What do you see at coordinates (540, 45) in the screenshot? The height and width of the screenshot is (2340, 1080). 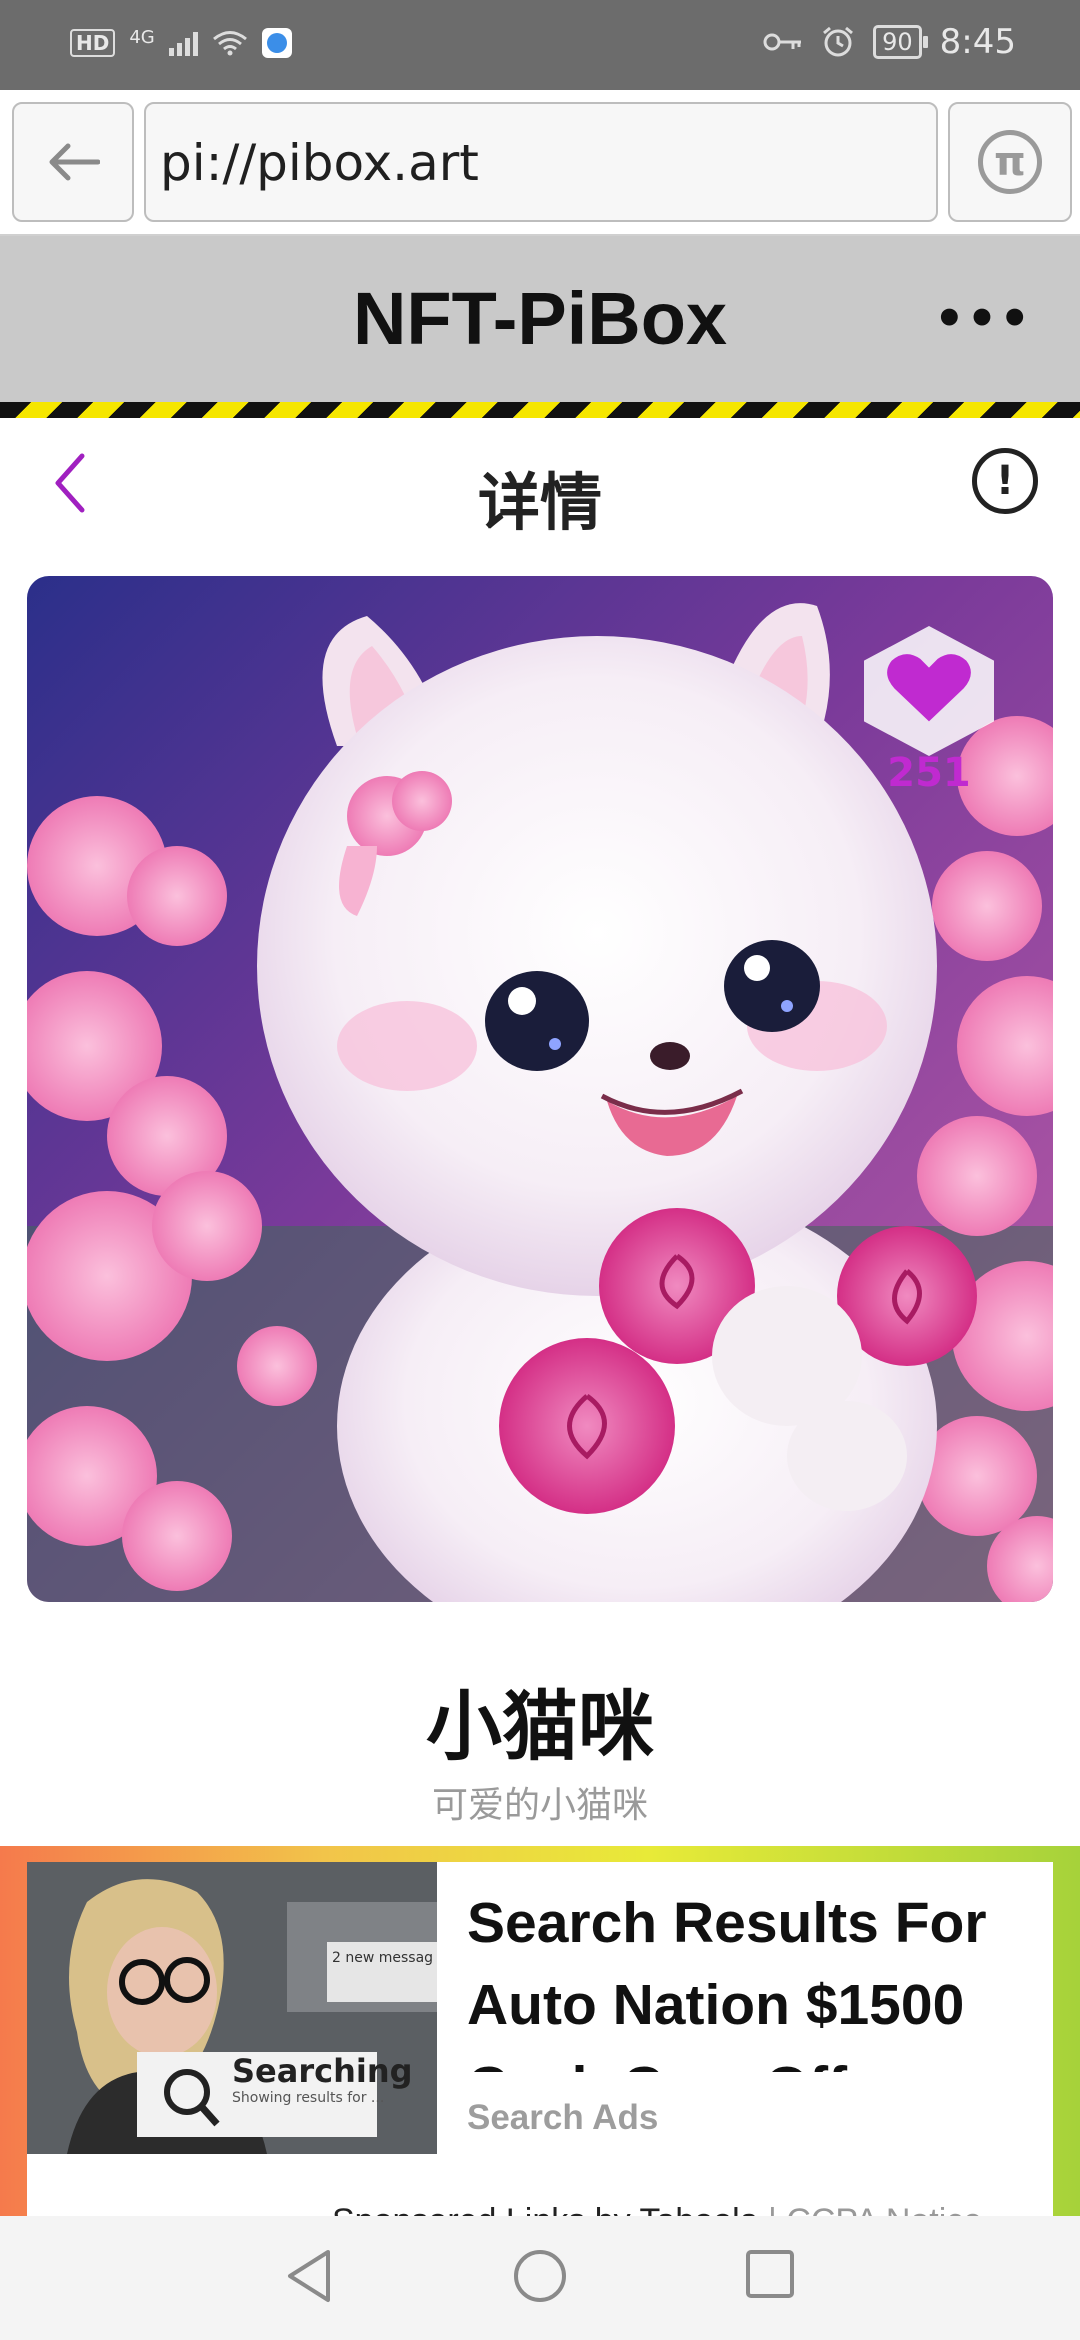 I see `status-bar: HD 4G 90 8:45` at bounding box center [540, 45].